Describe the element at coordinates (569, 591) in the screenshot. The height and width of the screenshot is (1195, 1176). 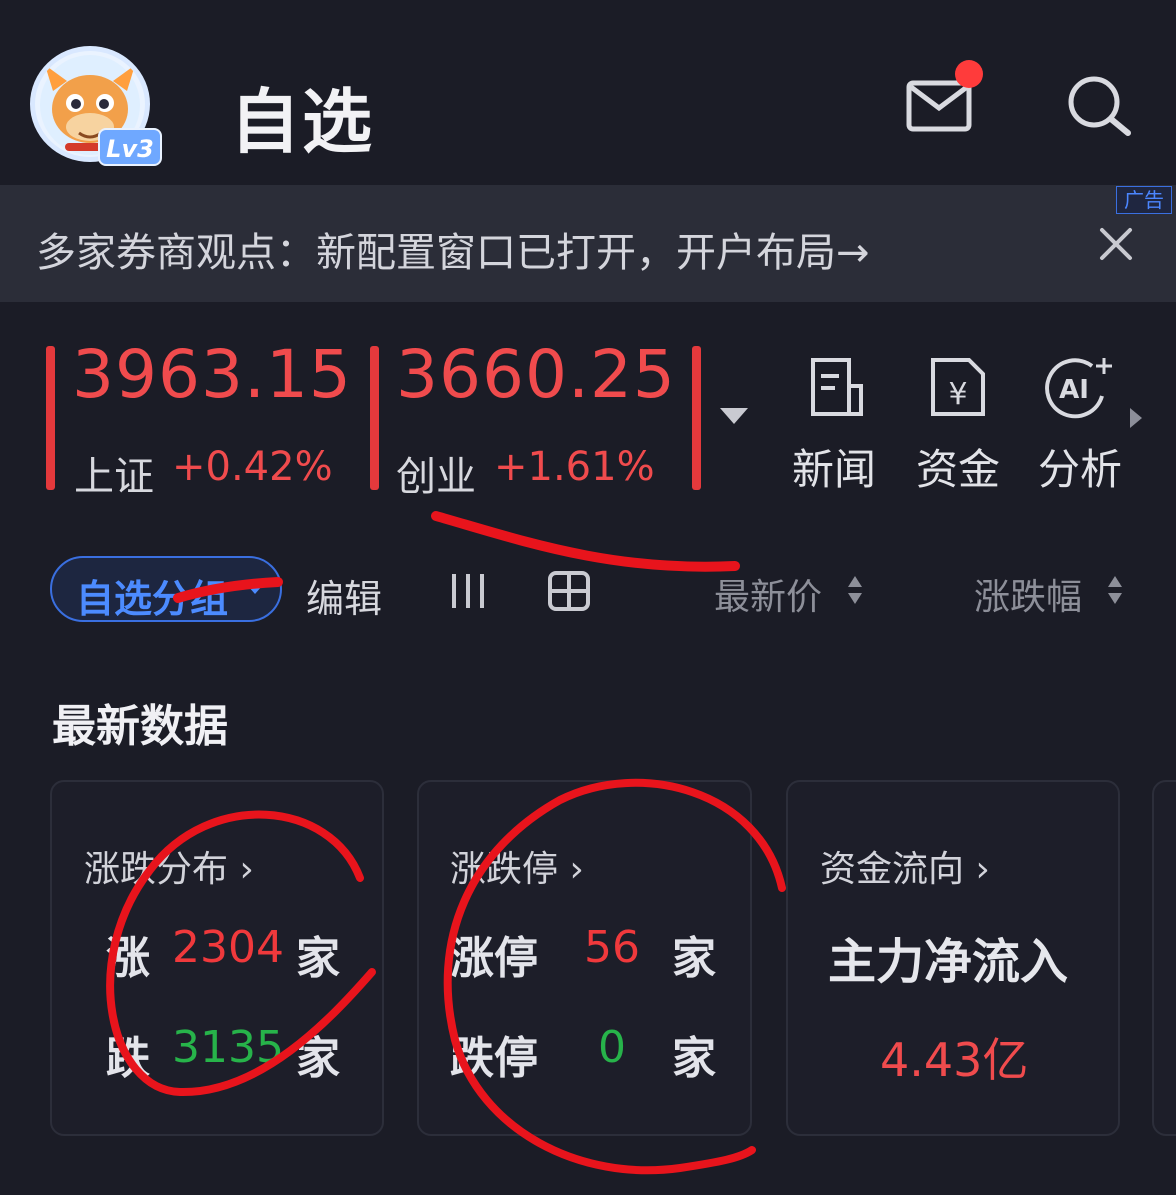
I see `grid-icon` at that location.